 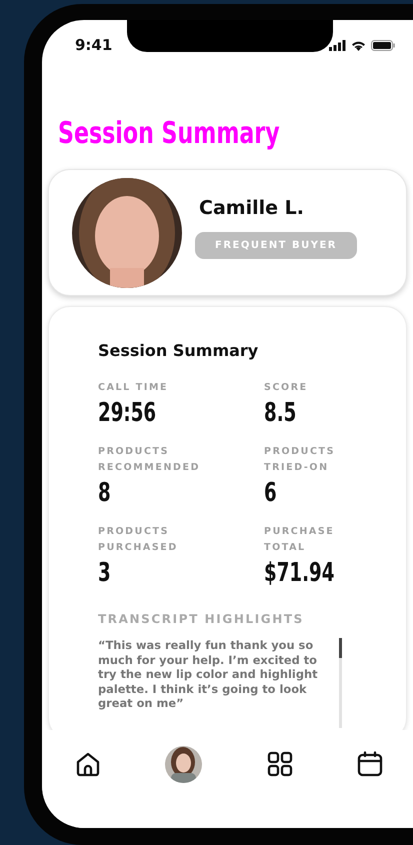 What do you see at coordinates (134, 388) in the screenshot?
I see `stat-label: CALL TIME` at bounding box center [134, 388].